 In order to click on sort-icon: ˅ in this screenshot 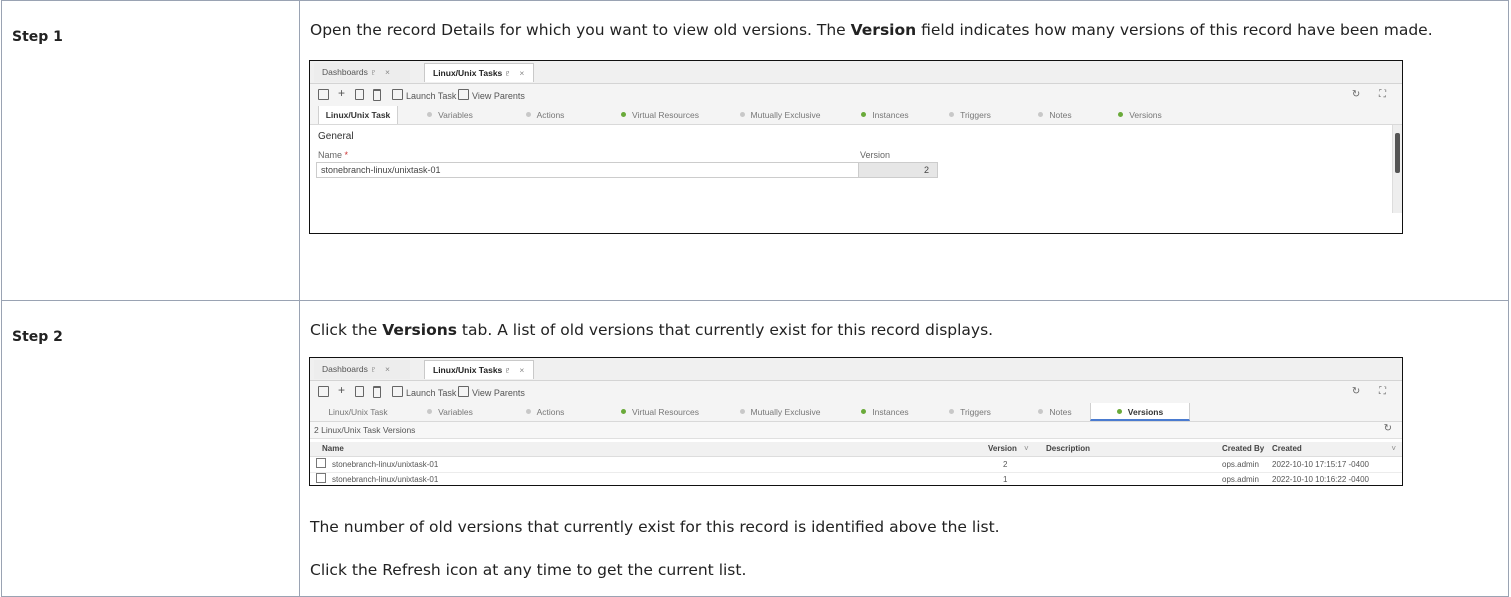, I will do `click(1026, 449)`.